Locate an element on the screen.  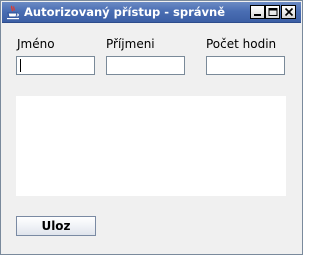
maximize-button is located at coordinates (272, 12).